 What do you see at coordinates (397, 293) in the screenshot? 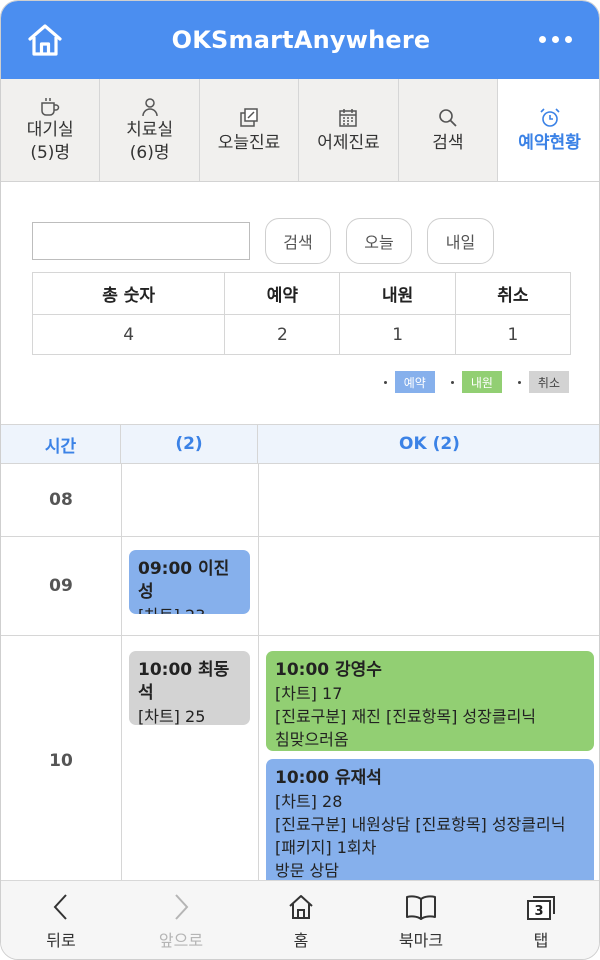
I see `summary-header-visited: 내원` at bounding box center [397, 293].